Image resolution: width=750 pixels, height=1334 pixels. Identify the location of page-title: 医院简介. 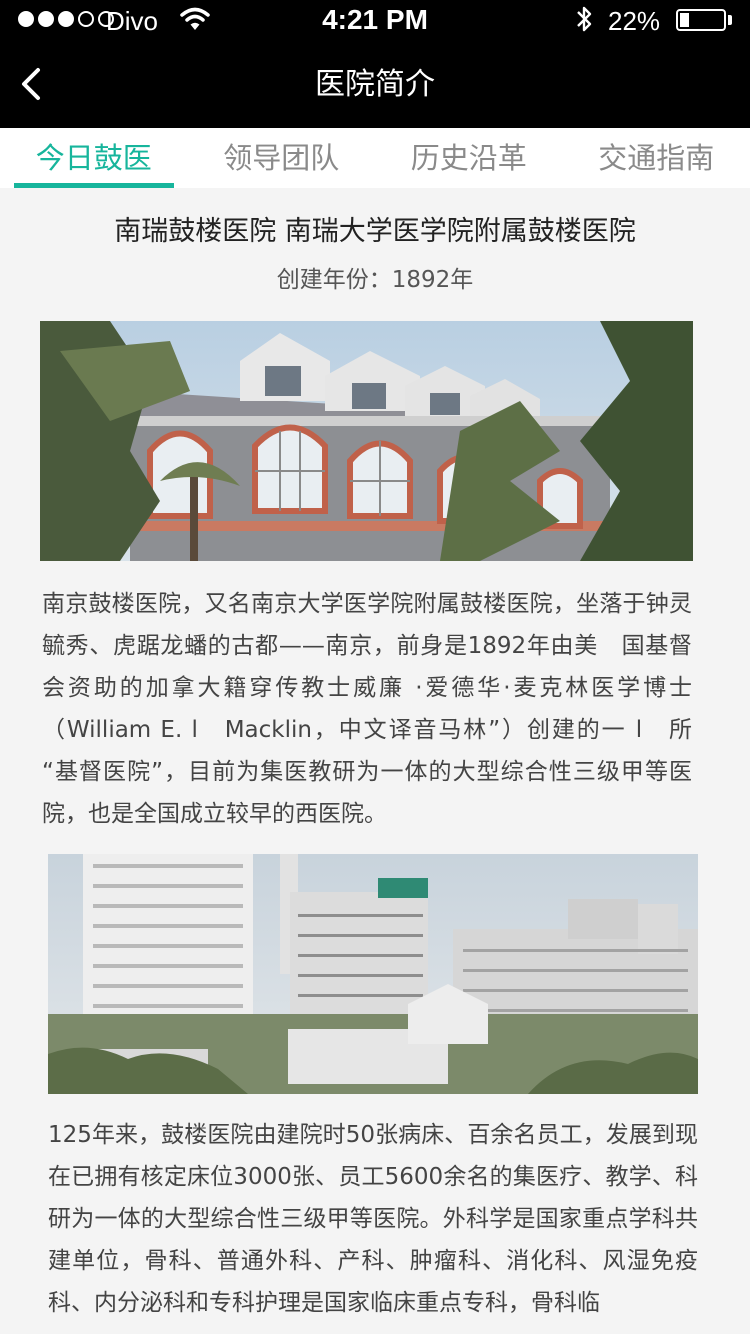
(375, 84).